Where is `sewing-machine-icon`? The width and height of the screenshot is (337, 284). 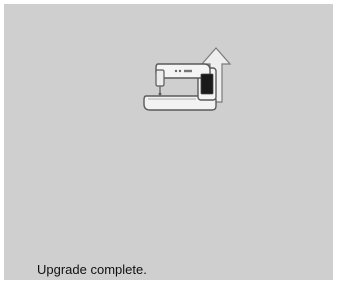
sewing-machine-icon is located at coordinates (180, 87).